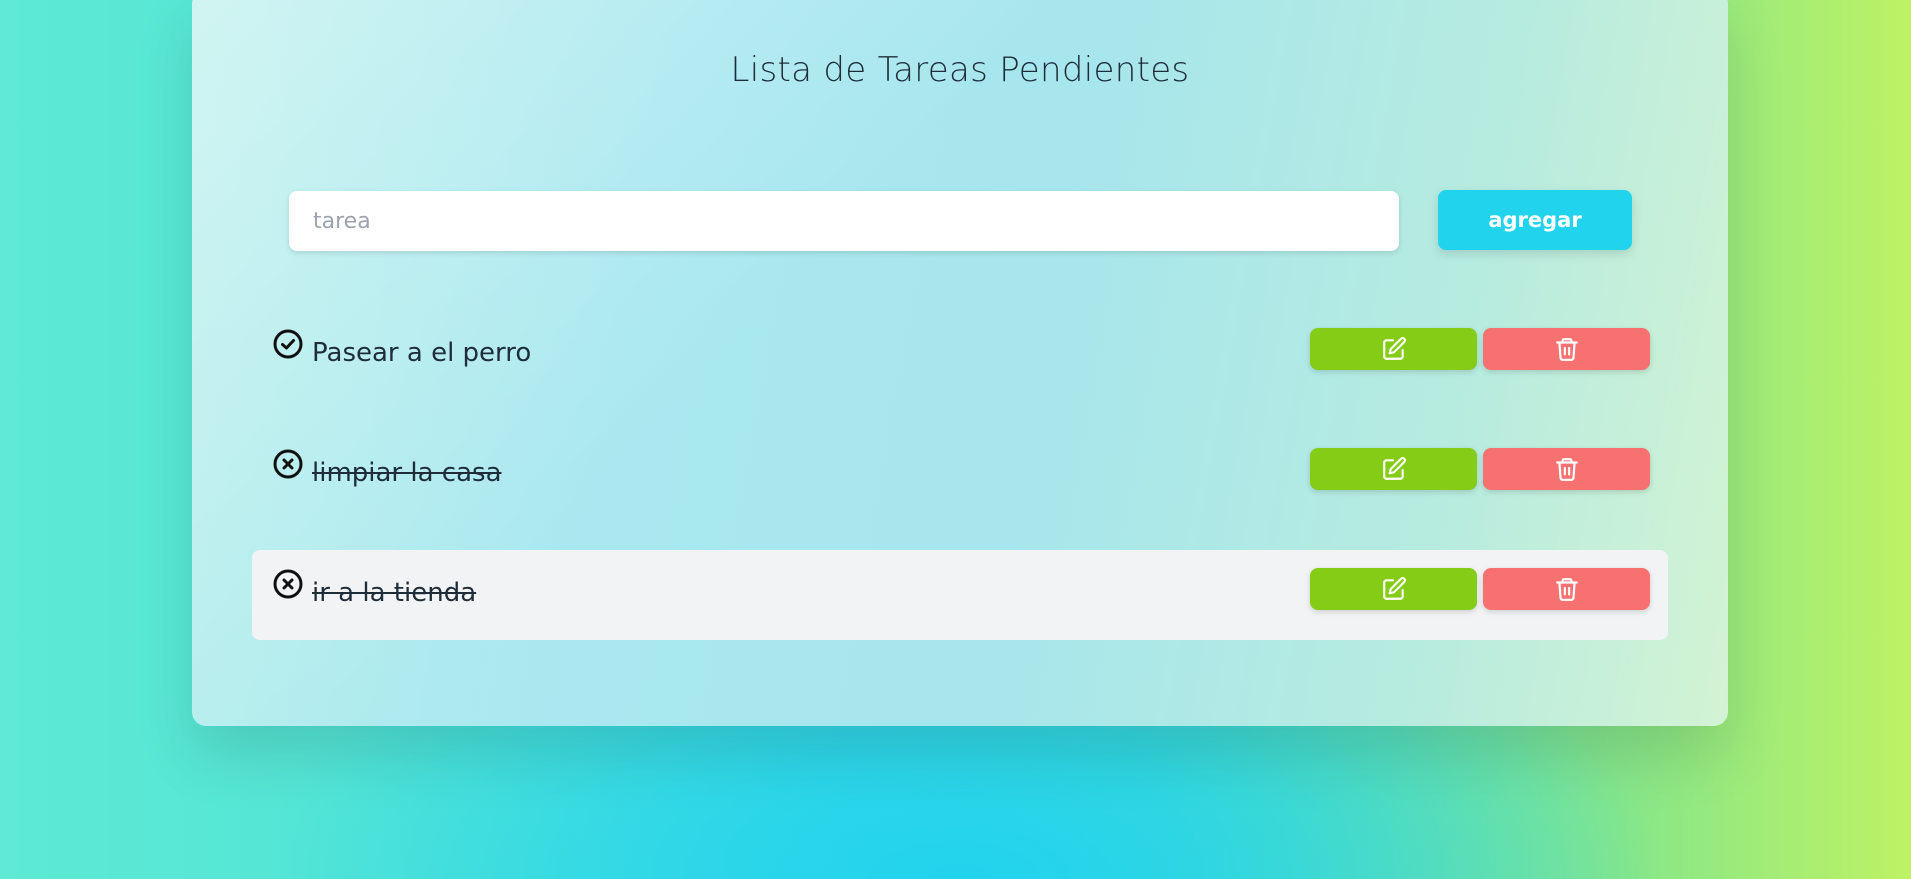 Image resolution: width=1911 pixels, height=879 pixels. What do you see at coordinates (960, 70) in the screenshot?
I see `page-title: Lista de Tareas Pendientes` at bounding box center [960, 70].